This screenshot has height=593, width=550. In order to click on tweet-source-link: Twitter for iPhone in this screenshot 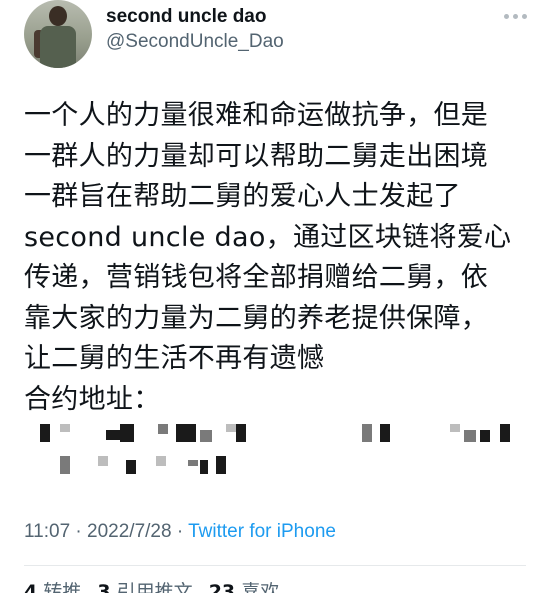, I will do `click(262, 531)`.